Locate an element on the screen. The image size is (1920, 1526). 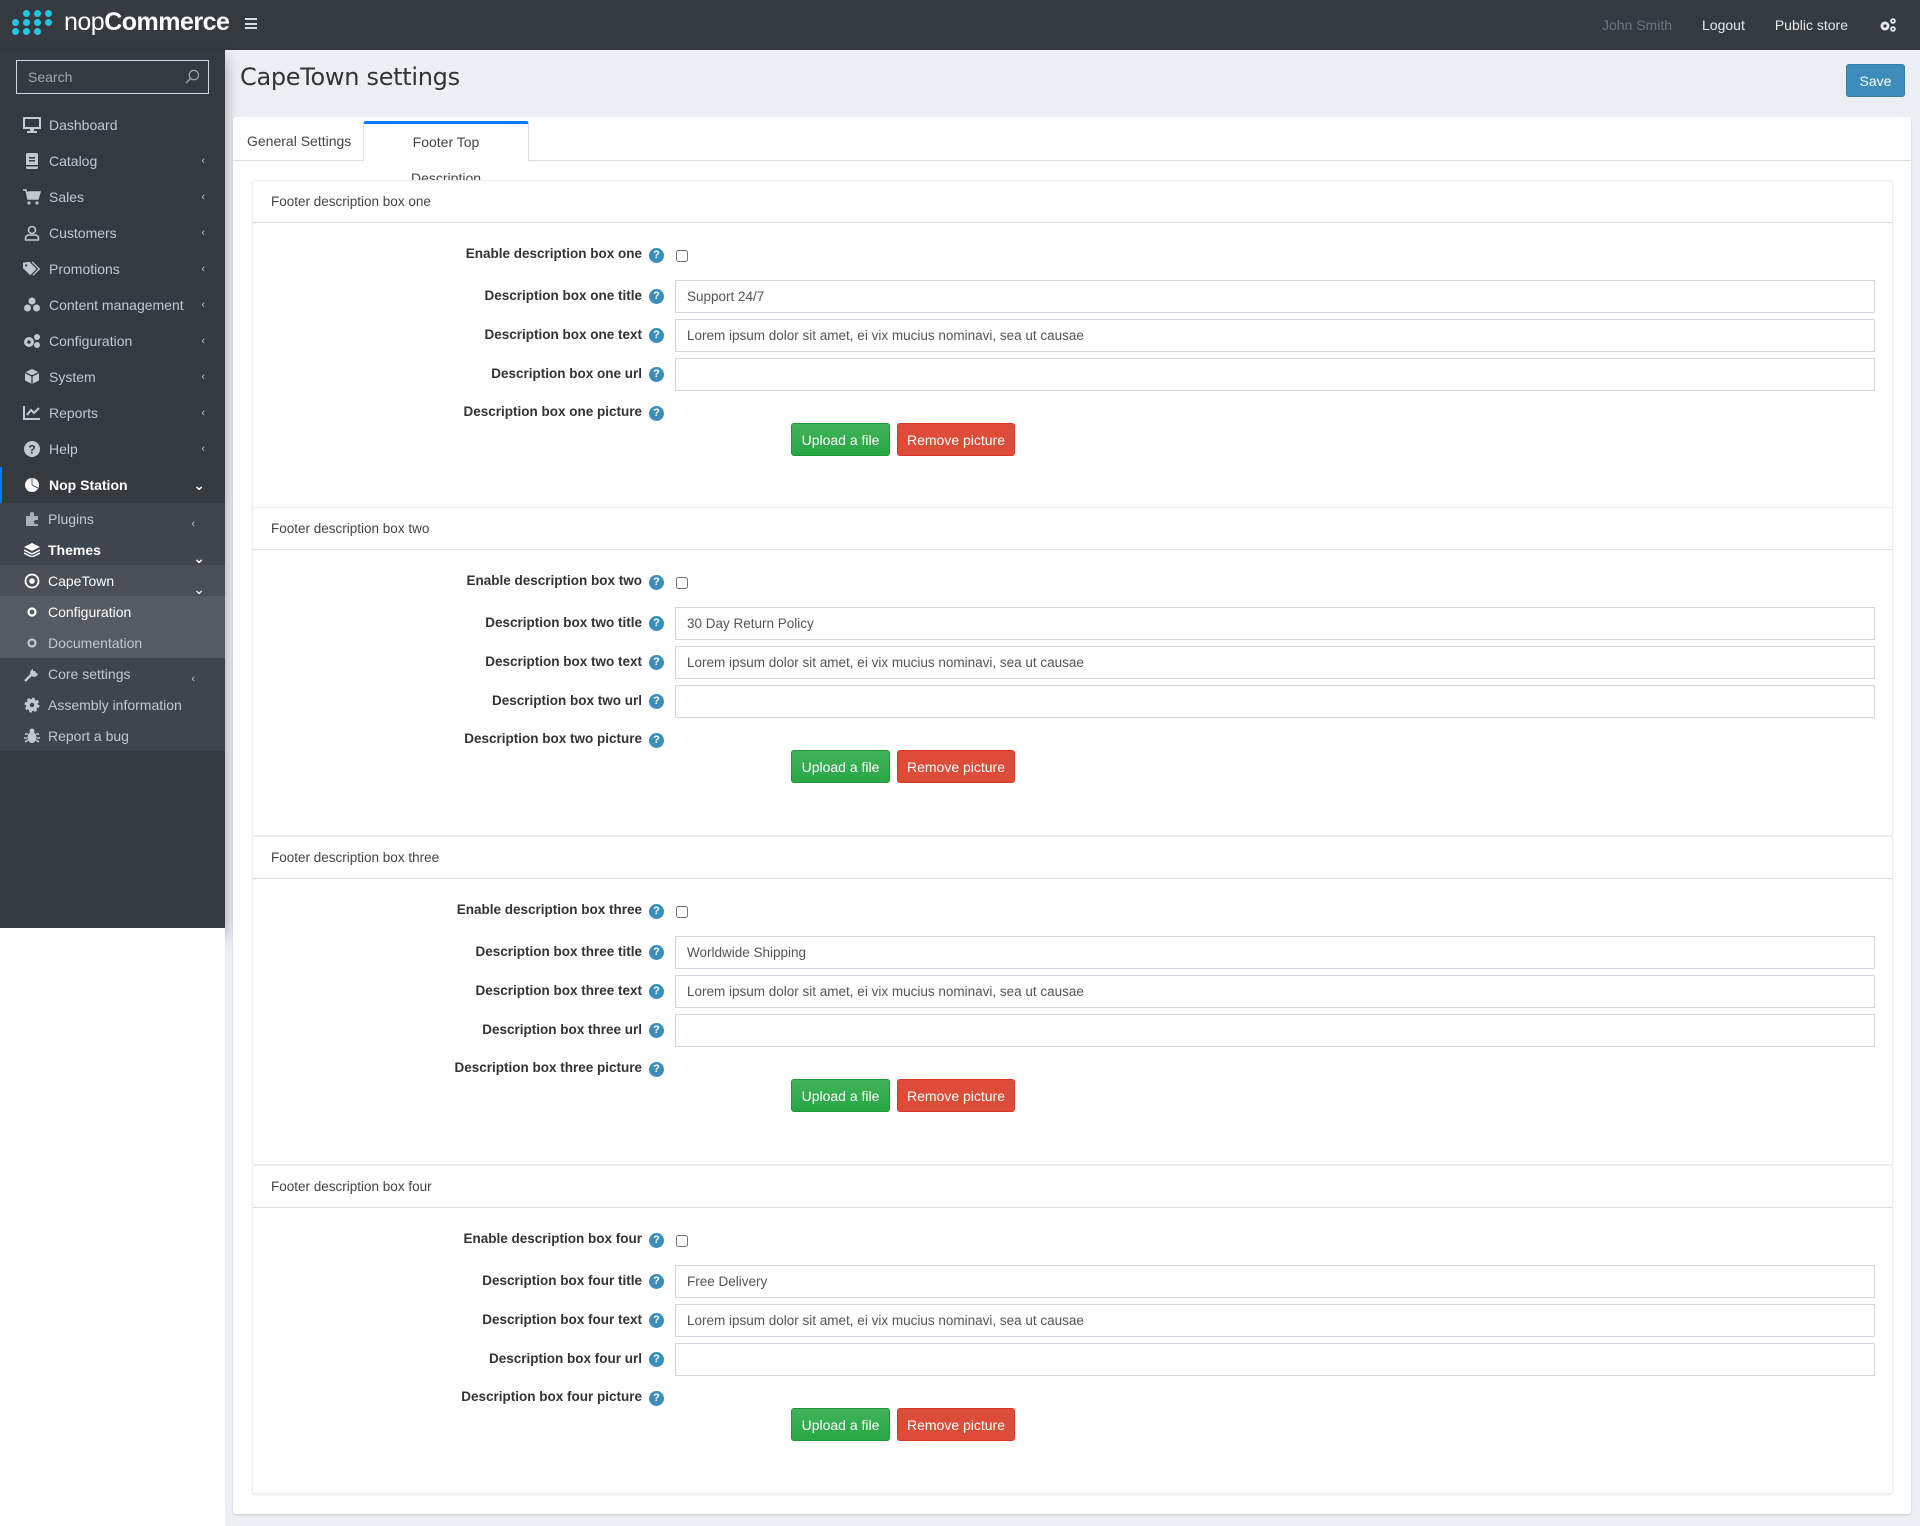
url-label: Description box four url is located at coordinates (565, 1358).